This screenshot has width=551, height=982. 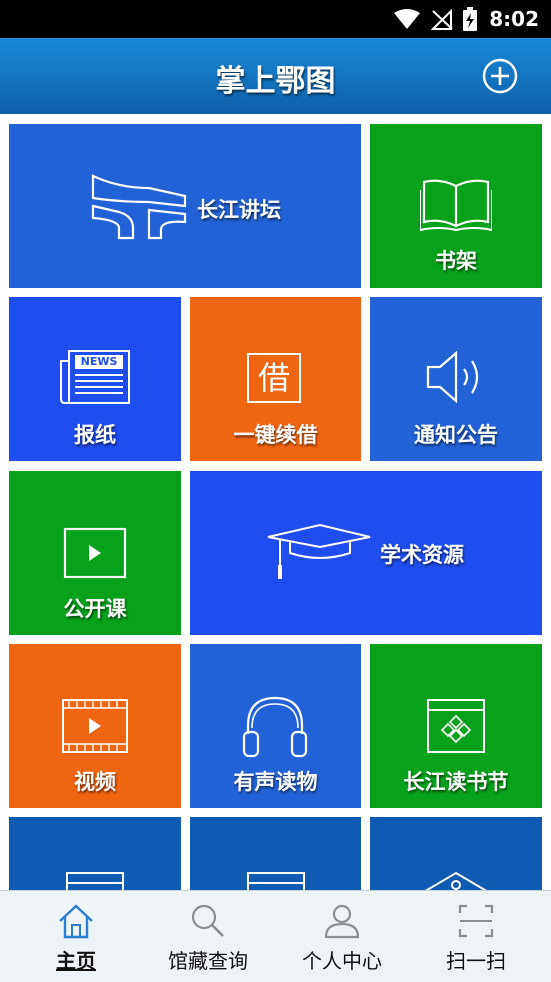 I want to click on headphones-icon, so click(x=275, y=727).